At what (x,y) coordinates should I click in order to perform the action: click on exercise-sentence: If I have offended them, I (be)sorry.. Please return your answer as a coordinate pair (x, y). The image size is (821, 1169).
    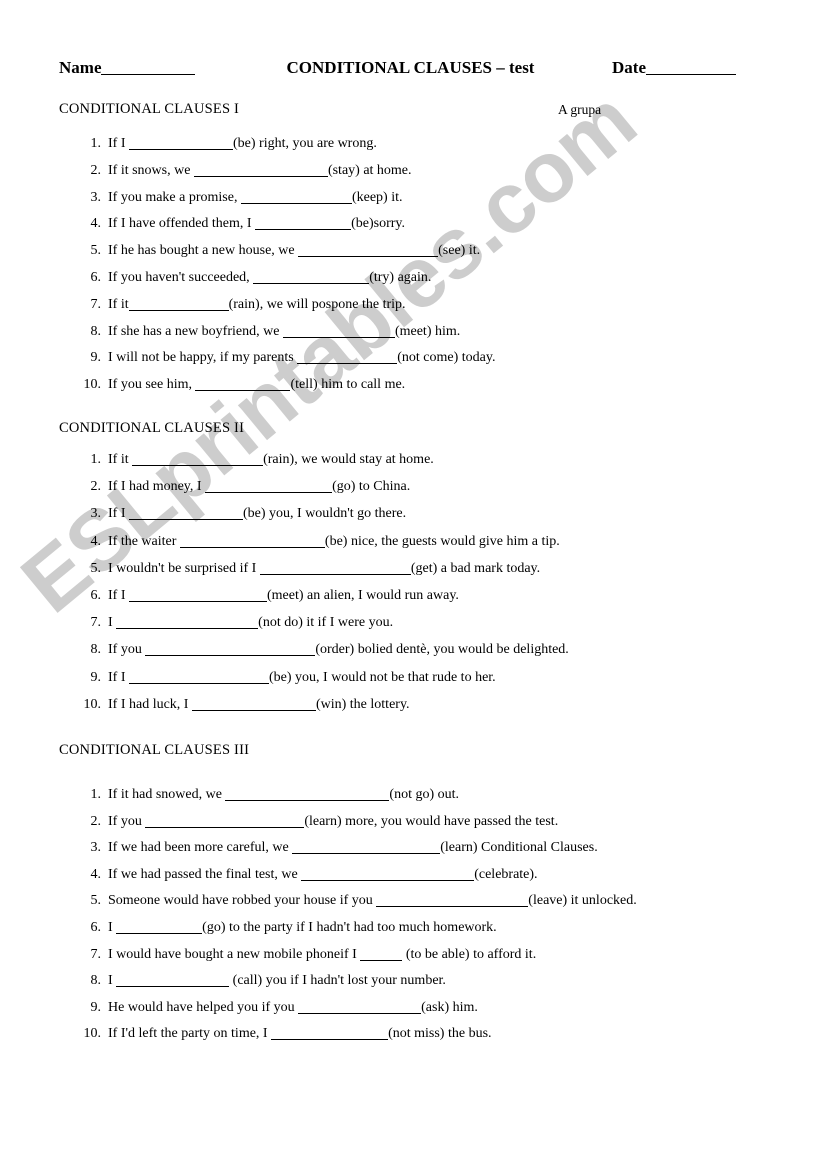
    Looking at the image, I should click on (256, 224).